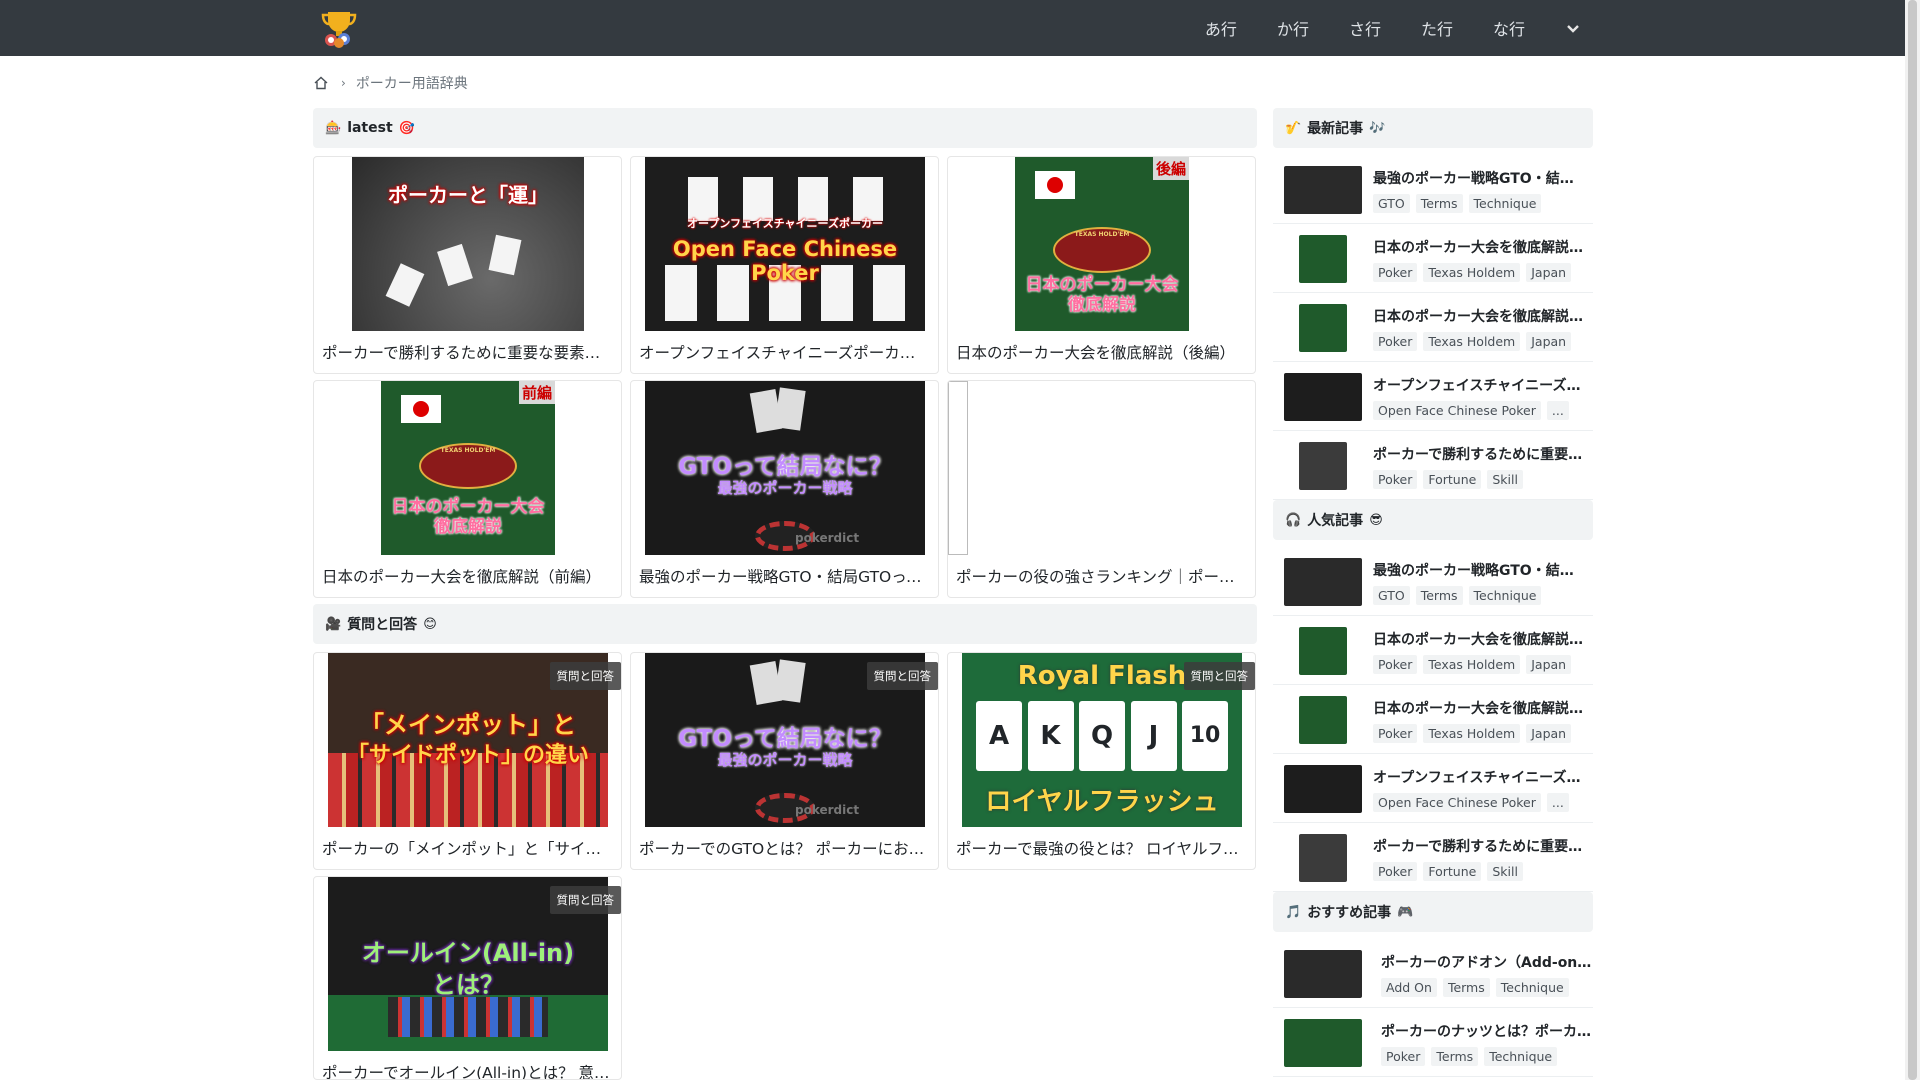 Image resolution: width=1920 pixels, height=1080 pixels. What do you see at coordinates (1433, 259) in the screenshot?
I see `sidebar-article-latest: 日本のポーカー大会を徹底解説（後編） Poker Texas Holdem Japan` at bounding box center [1433, 259].